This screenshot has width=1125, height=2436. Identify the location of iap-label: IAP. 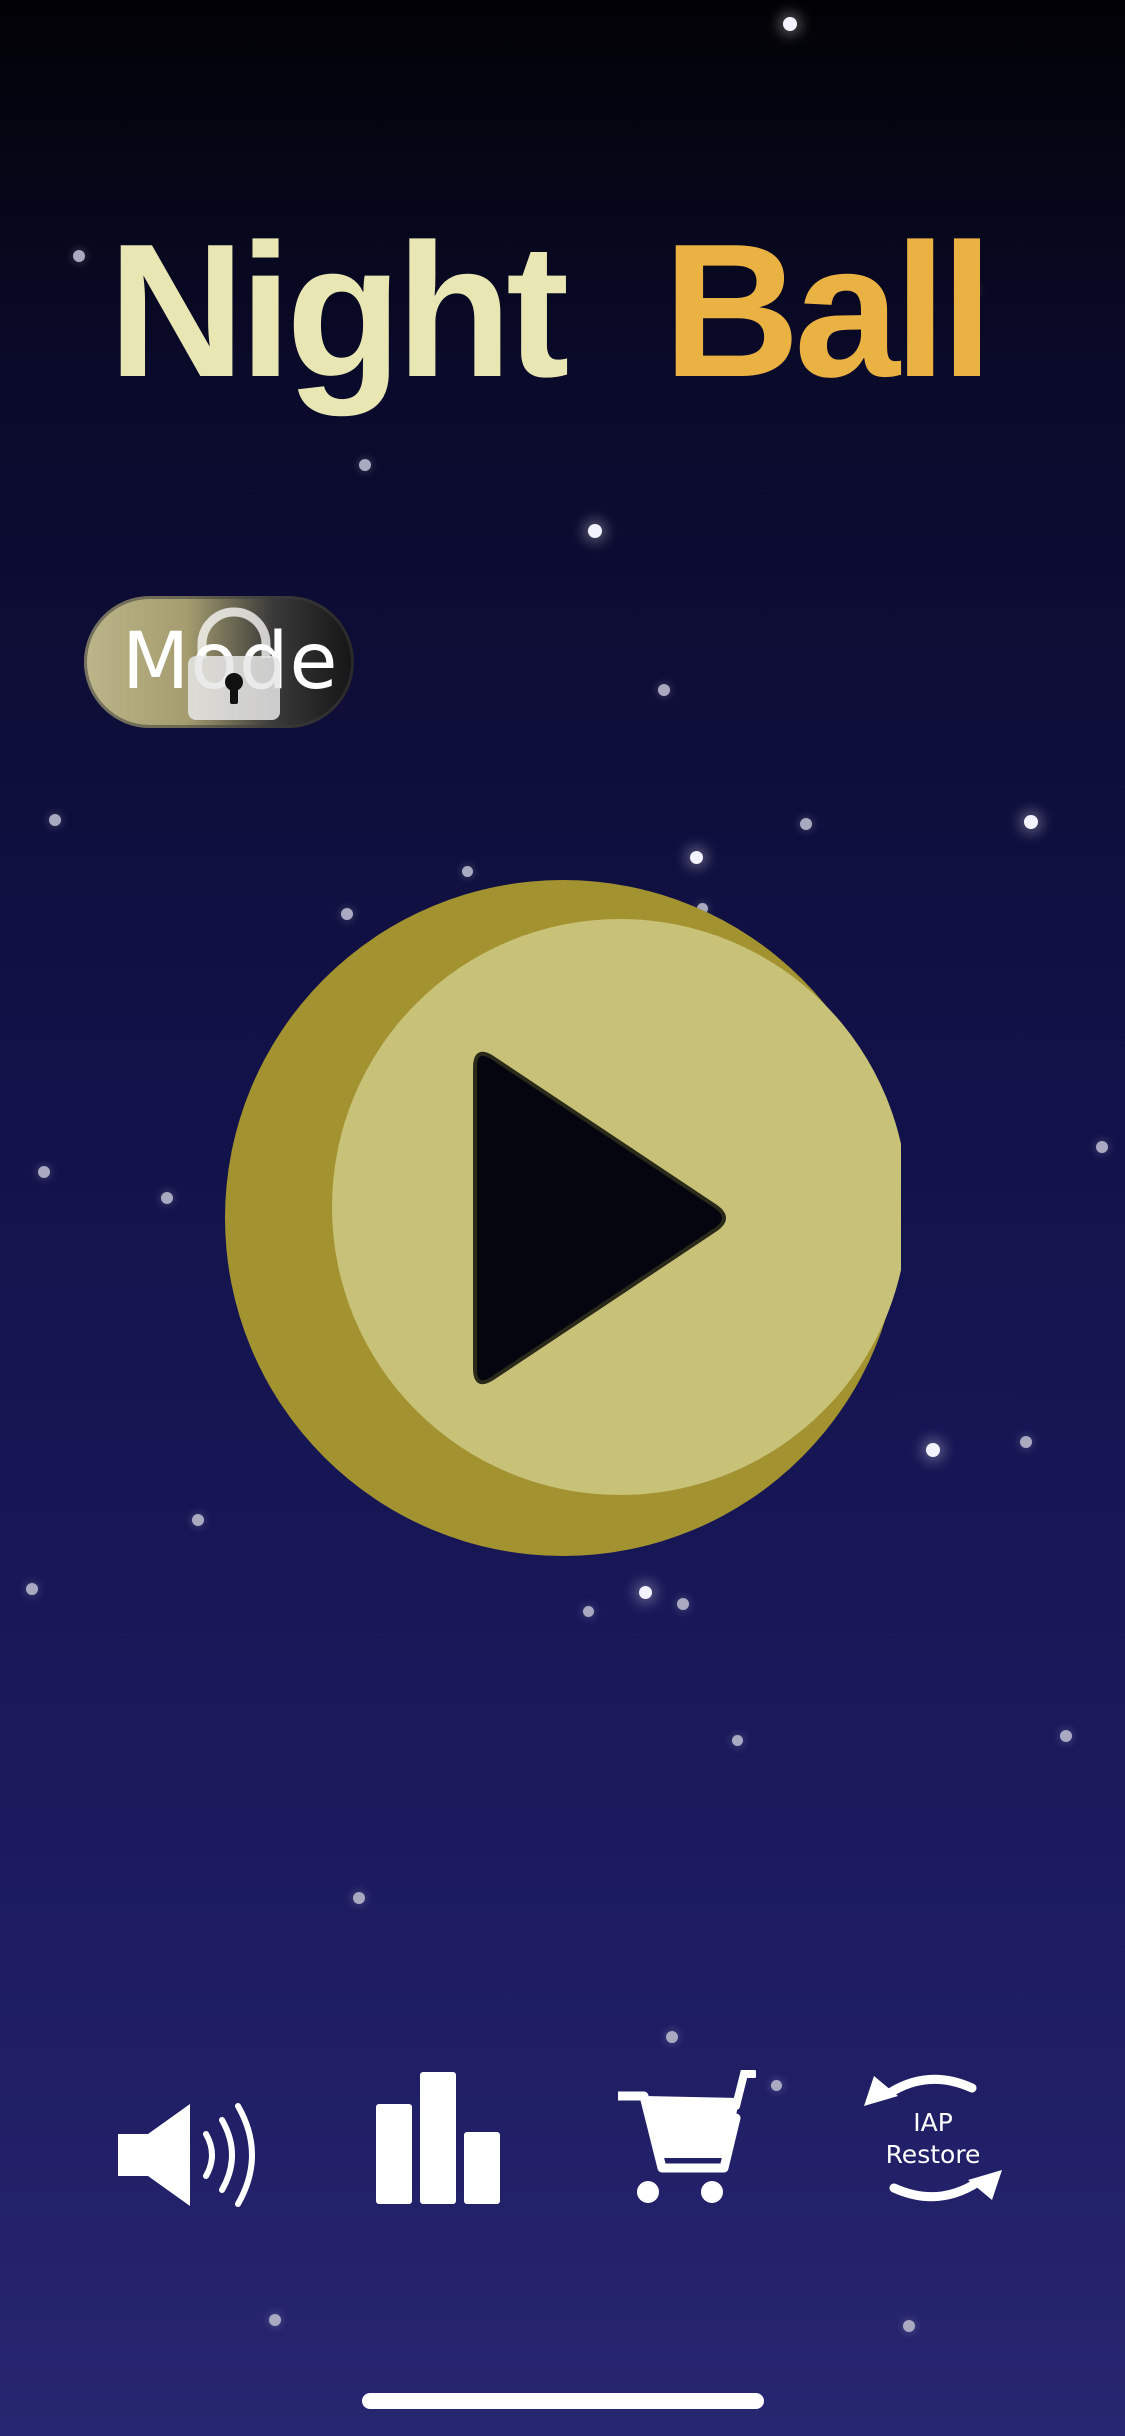
(933, 2122).